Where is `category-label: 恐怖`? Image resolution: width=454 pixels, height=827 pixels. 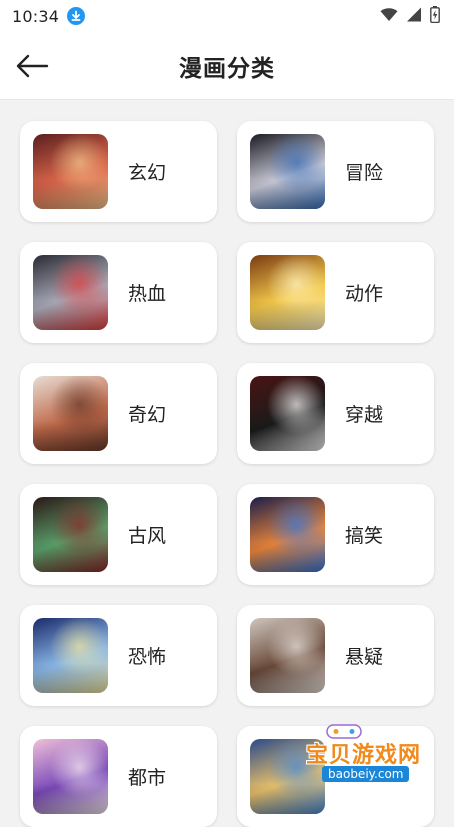
category-label: 恐怖 is located at coordinates (147, 657).